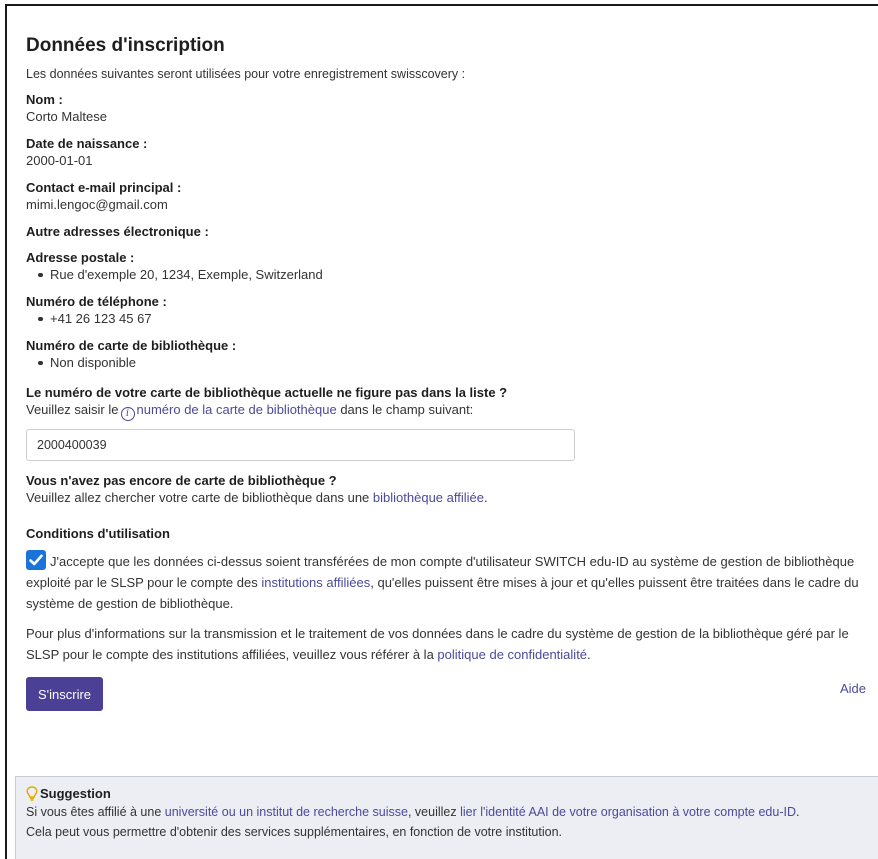  I want to click on terms-title: Conditions d'utilisation, so click(98, 533).